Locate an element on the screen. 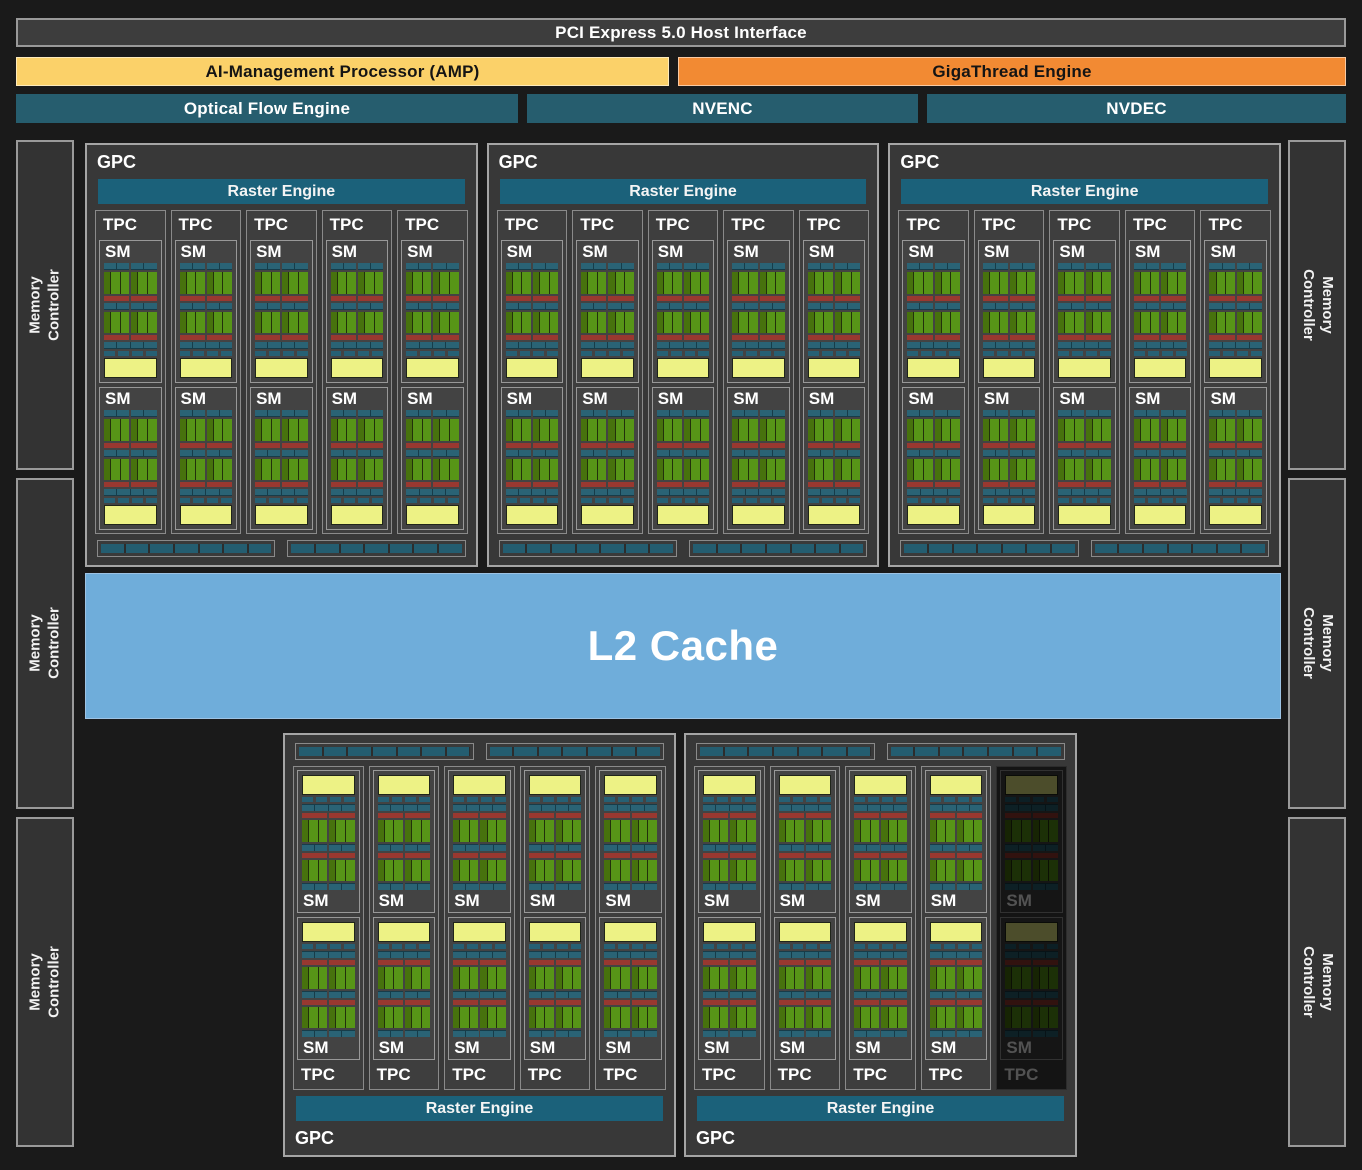  gpc-label: GPC is located at coordinates (117, 162).